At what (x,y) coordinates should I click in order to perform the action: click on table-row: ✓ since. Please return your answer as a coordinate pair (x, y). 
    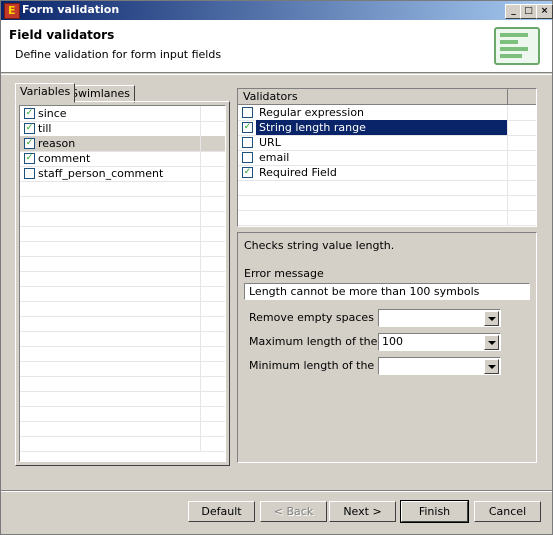
    Looking at the image, I should click on (122, 114).